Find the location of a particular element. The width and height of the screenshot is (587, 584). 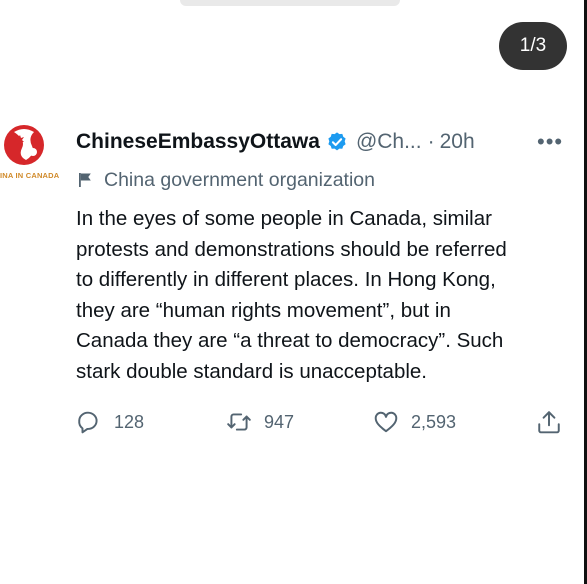

timestamp: 20h is located at coordinates (457, 142).